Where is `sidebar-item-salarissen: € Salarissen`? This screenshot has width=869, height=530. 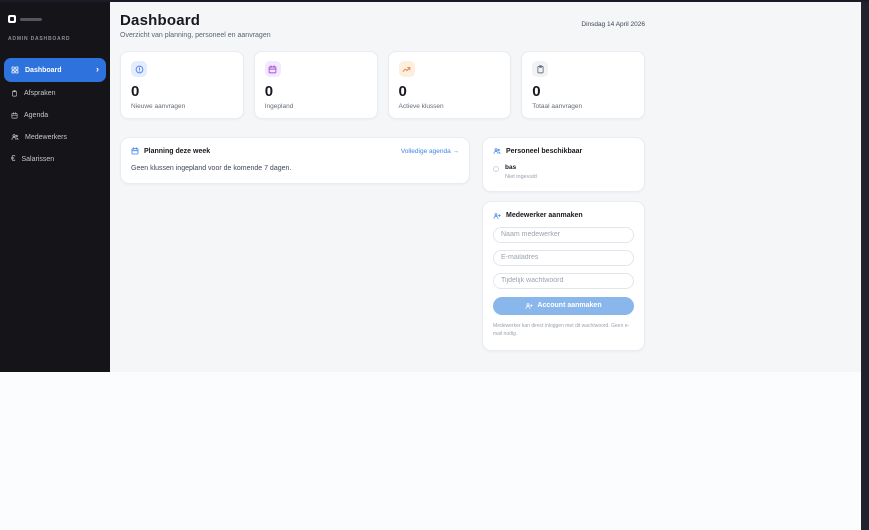 sidebar-item-salarissen: € Salarissen is located at coordinates (55, 159).